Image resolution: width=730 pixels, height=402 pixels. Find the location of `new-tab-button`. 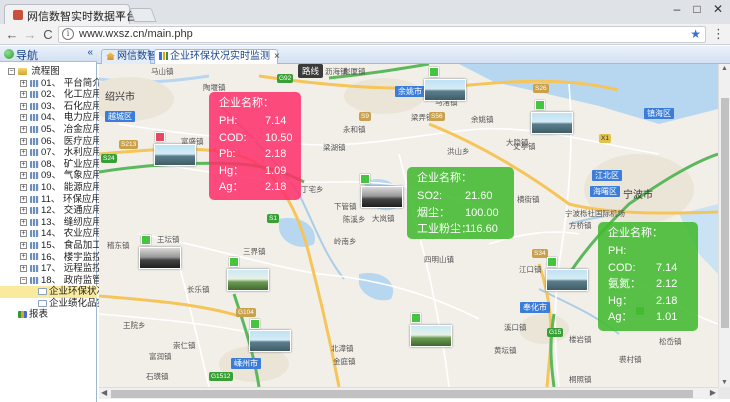

new-tab-button is located at coordinates (143, 15).